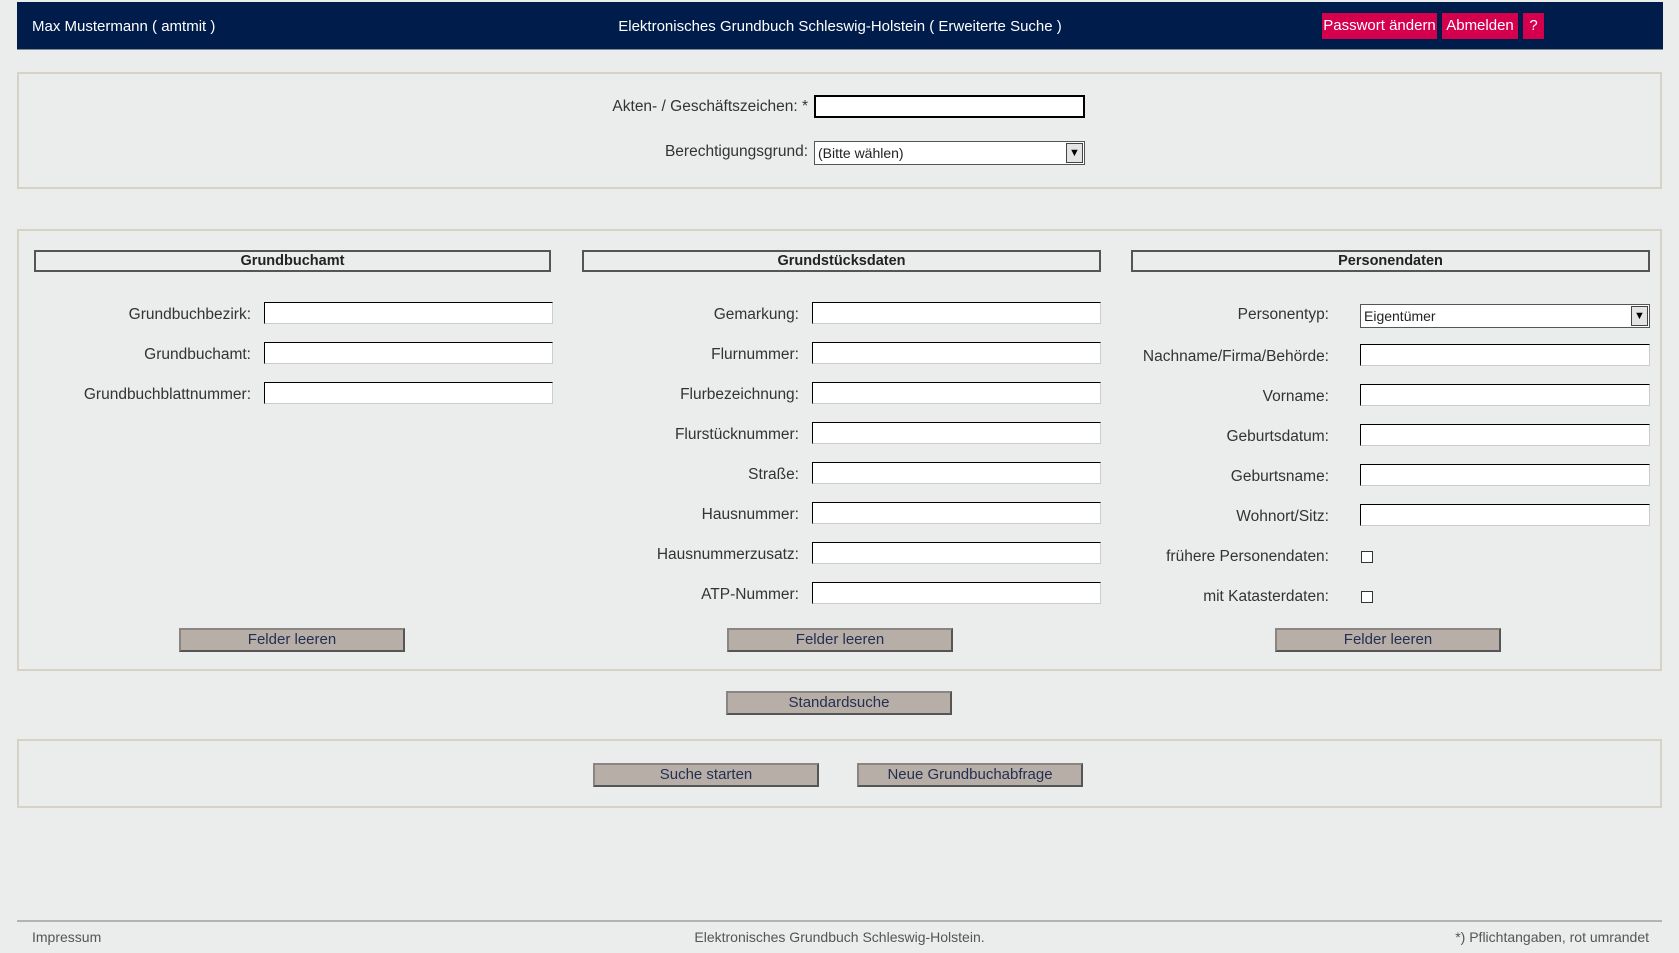 The height and width of the screenshot is (953, 1679). Describe the element at coordinates (1480, 26) in the screenshot. I see `logout-button: Abmelden` at that location.